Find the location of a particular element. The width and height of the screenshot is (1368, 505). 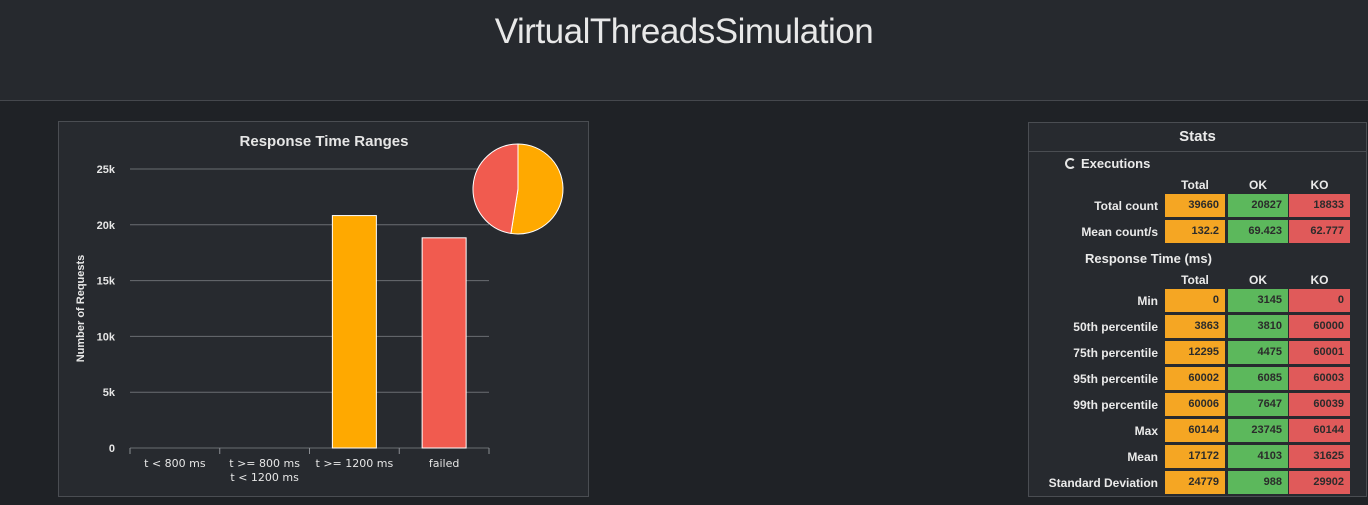

x-tick-label: t >= 800 ms is located at coordinates (264, 463).